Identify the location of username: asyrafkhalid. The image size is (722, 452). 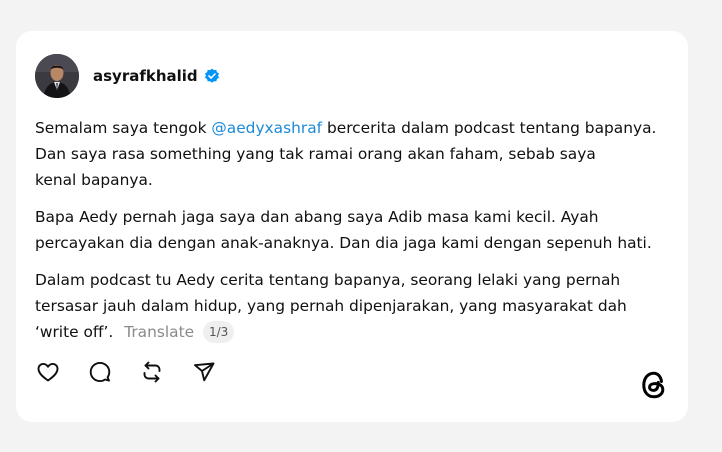
(145, 76).